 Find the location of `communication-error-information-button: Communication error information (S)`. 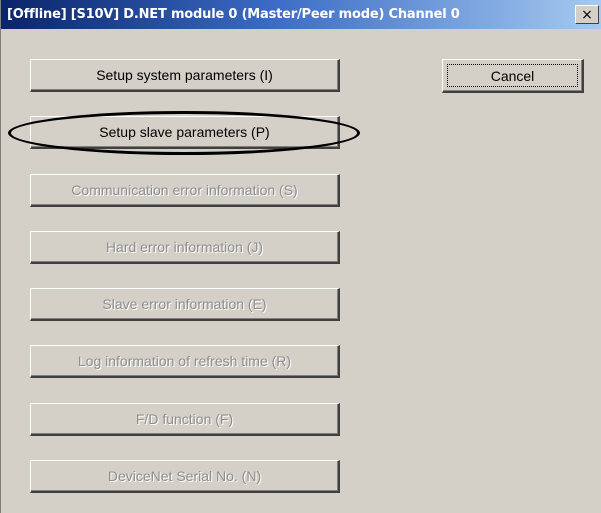

communication-error-information-button: Communication error information (S) is located at coordinates (185, 190).